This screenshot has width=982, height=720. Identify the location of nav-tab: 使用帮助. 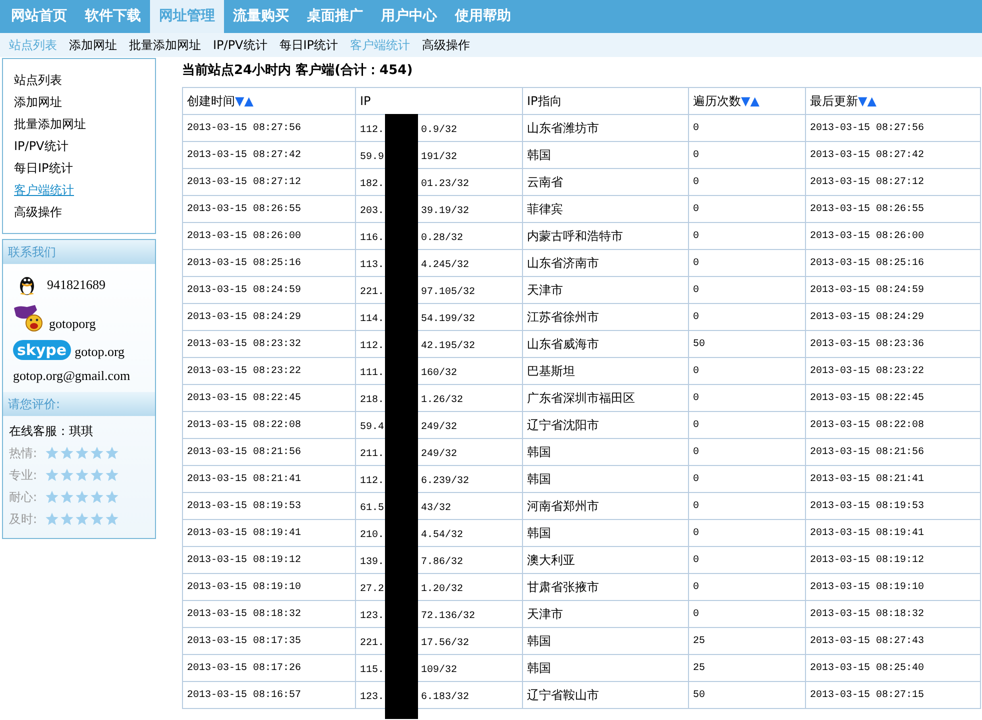
(483, 16).